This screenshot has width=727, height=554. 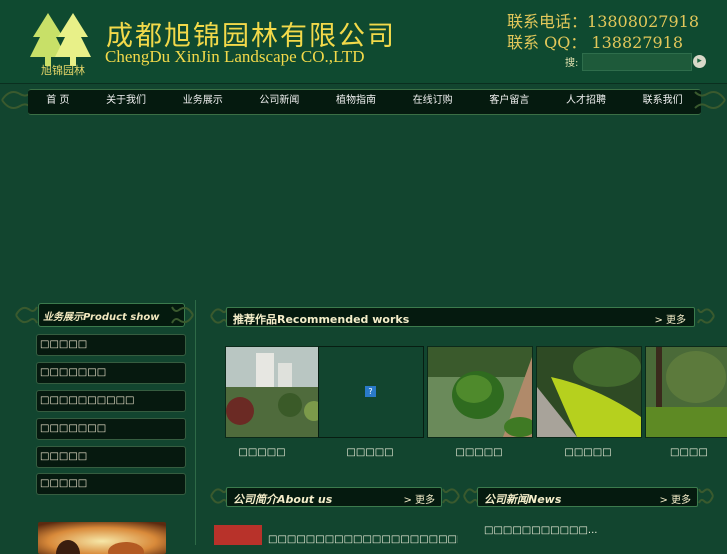 What do you see at coordinates (63, 70) in the screenshot?
I see `logo-text: 旭锦园林` at bounding box center [63, 70].